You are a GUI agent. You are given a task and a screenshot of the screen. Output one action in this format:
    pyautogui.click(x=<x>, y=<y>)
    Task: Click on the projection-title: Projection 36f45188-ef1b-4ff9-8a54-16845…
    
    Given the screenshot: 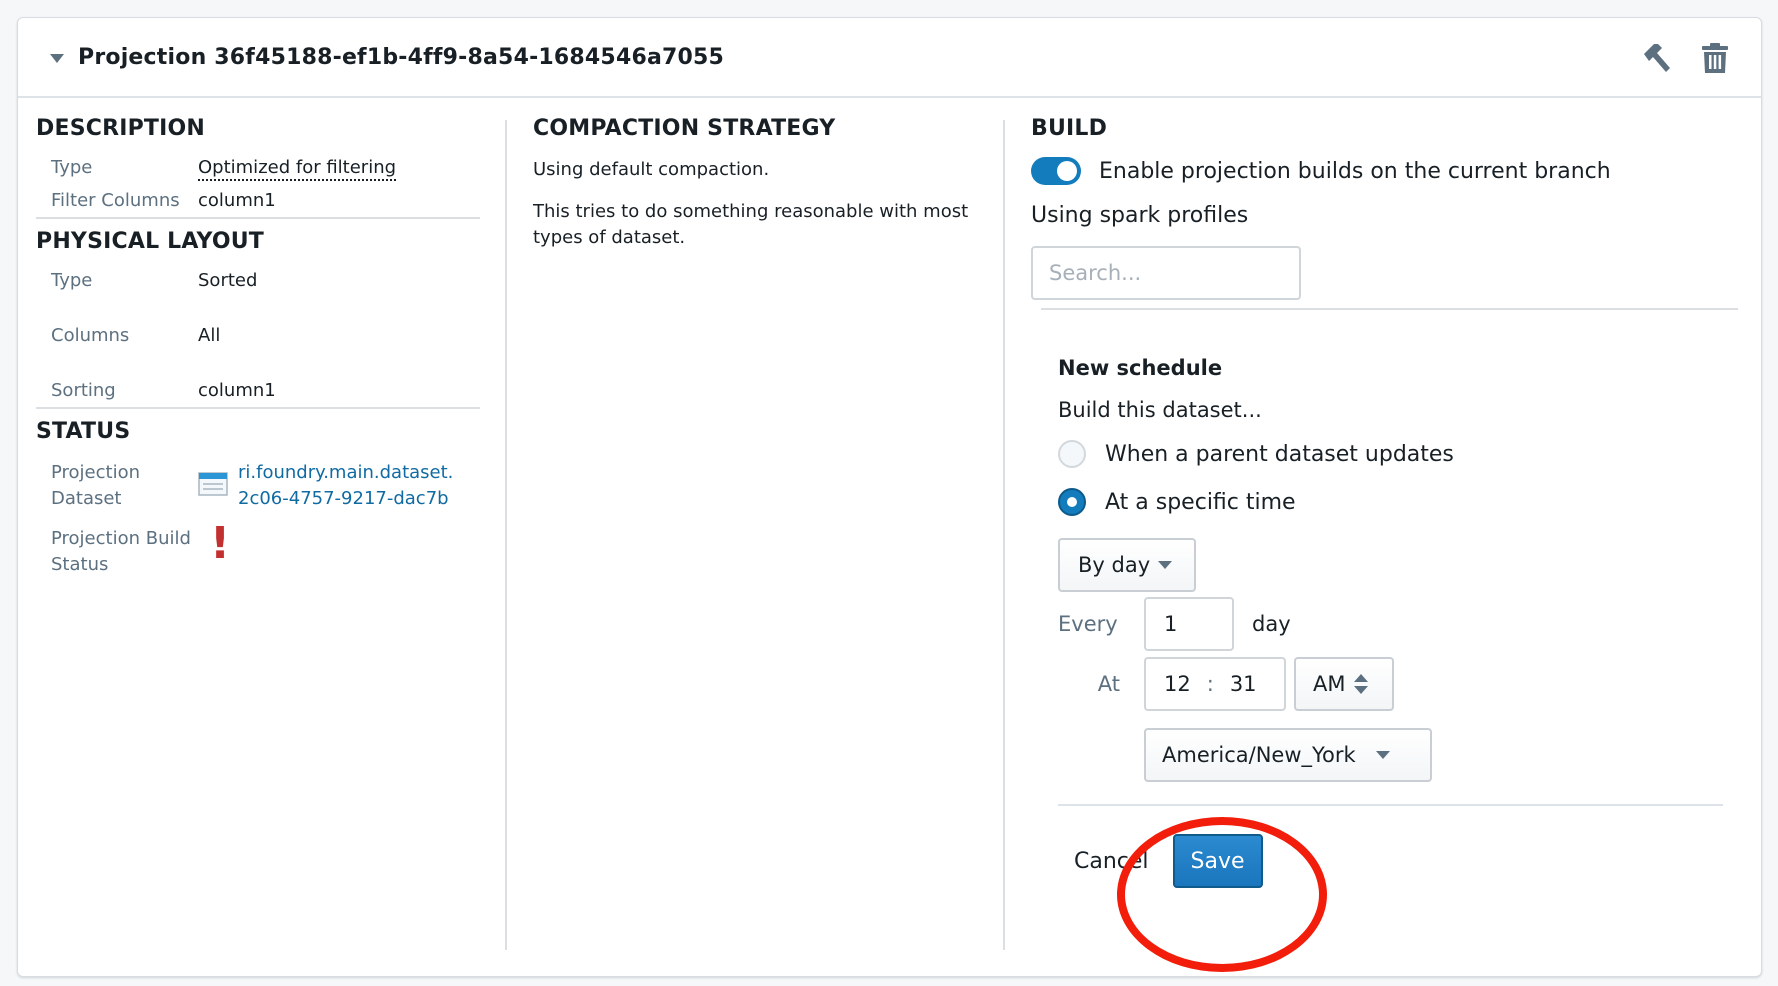 What is the action you would take?
    pyautogui.click(x=401, y=57)
    